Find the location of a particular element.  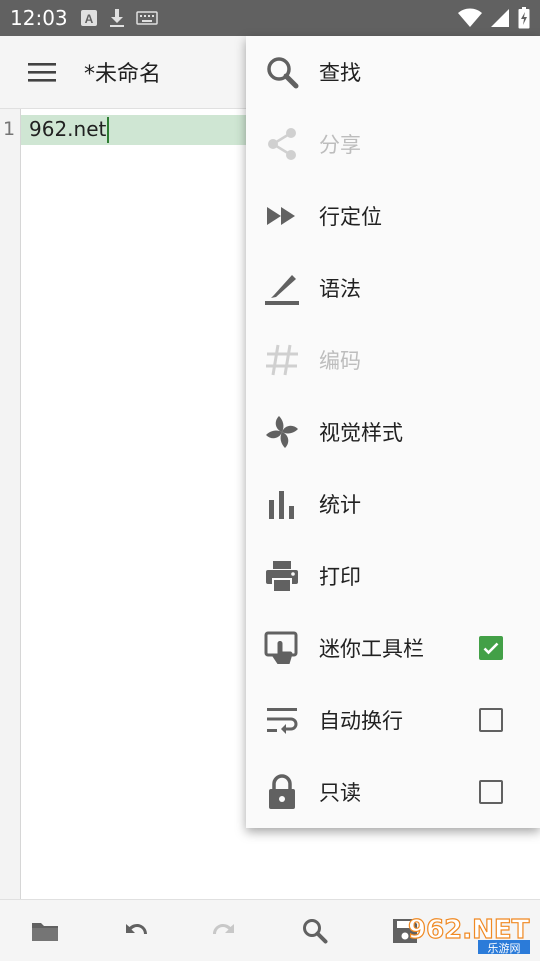

status-system-icons is located at coordinates (494, 18).